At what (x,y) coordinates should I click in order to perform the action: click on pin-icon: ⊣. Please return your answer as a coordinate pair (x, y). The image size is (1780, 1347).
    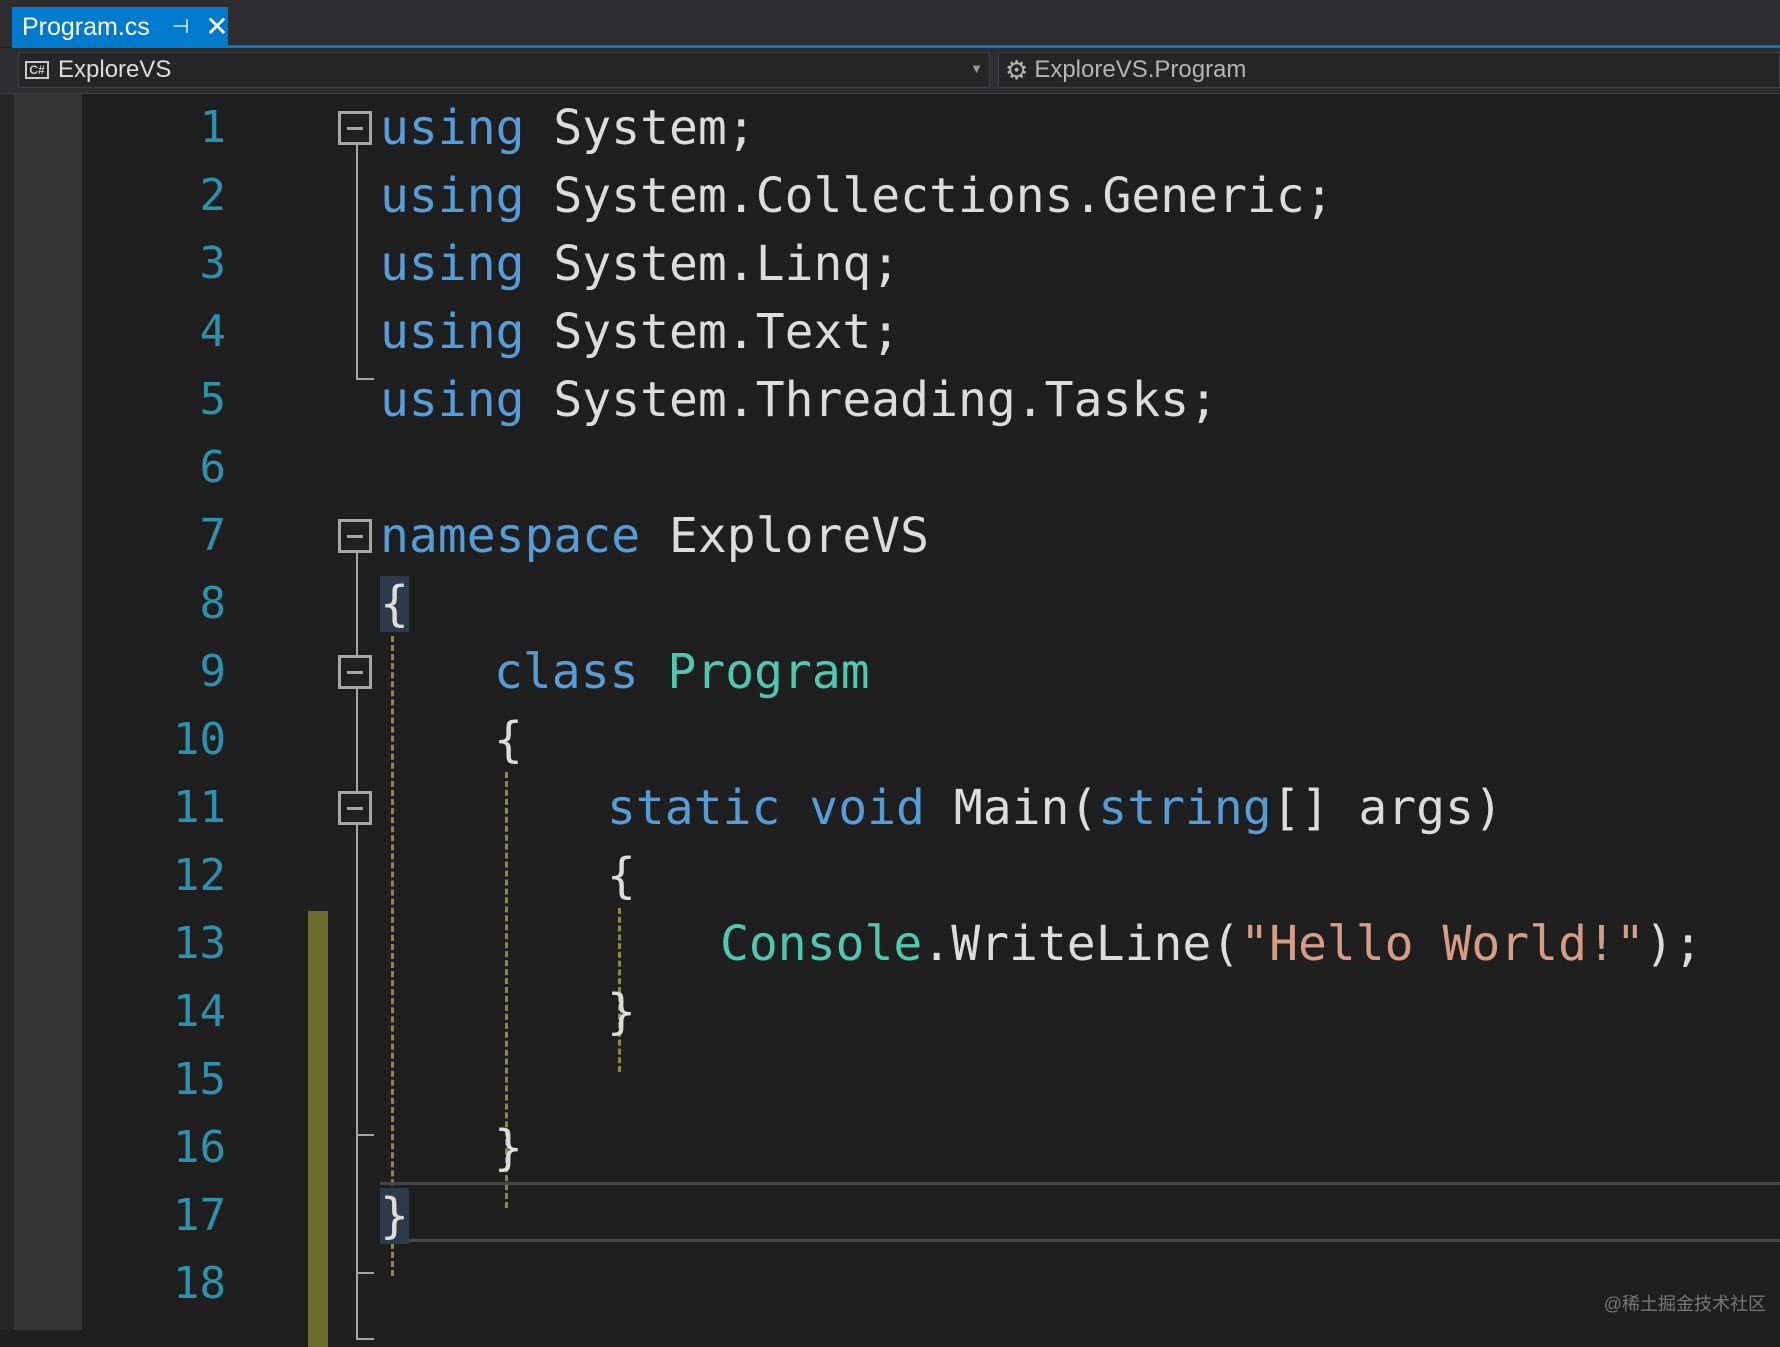
    Looking at the image, I should click on (180, 27).